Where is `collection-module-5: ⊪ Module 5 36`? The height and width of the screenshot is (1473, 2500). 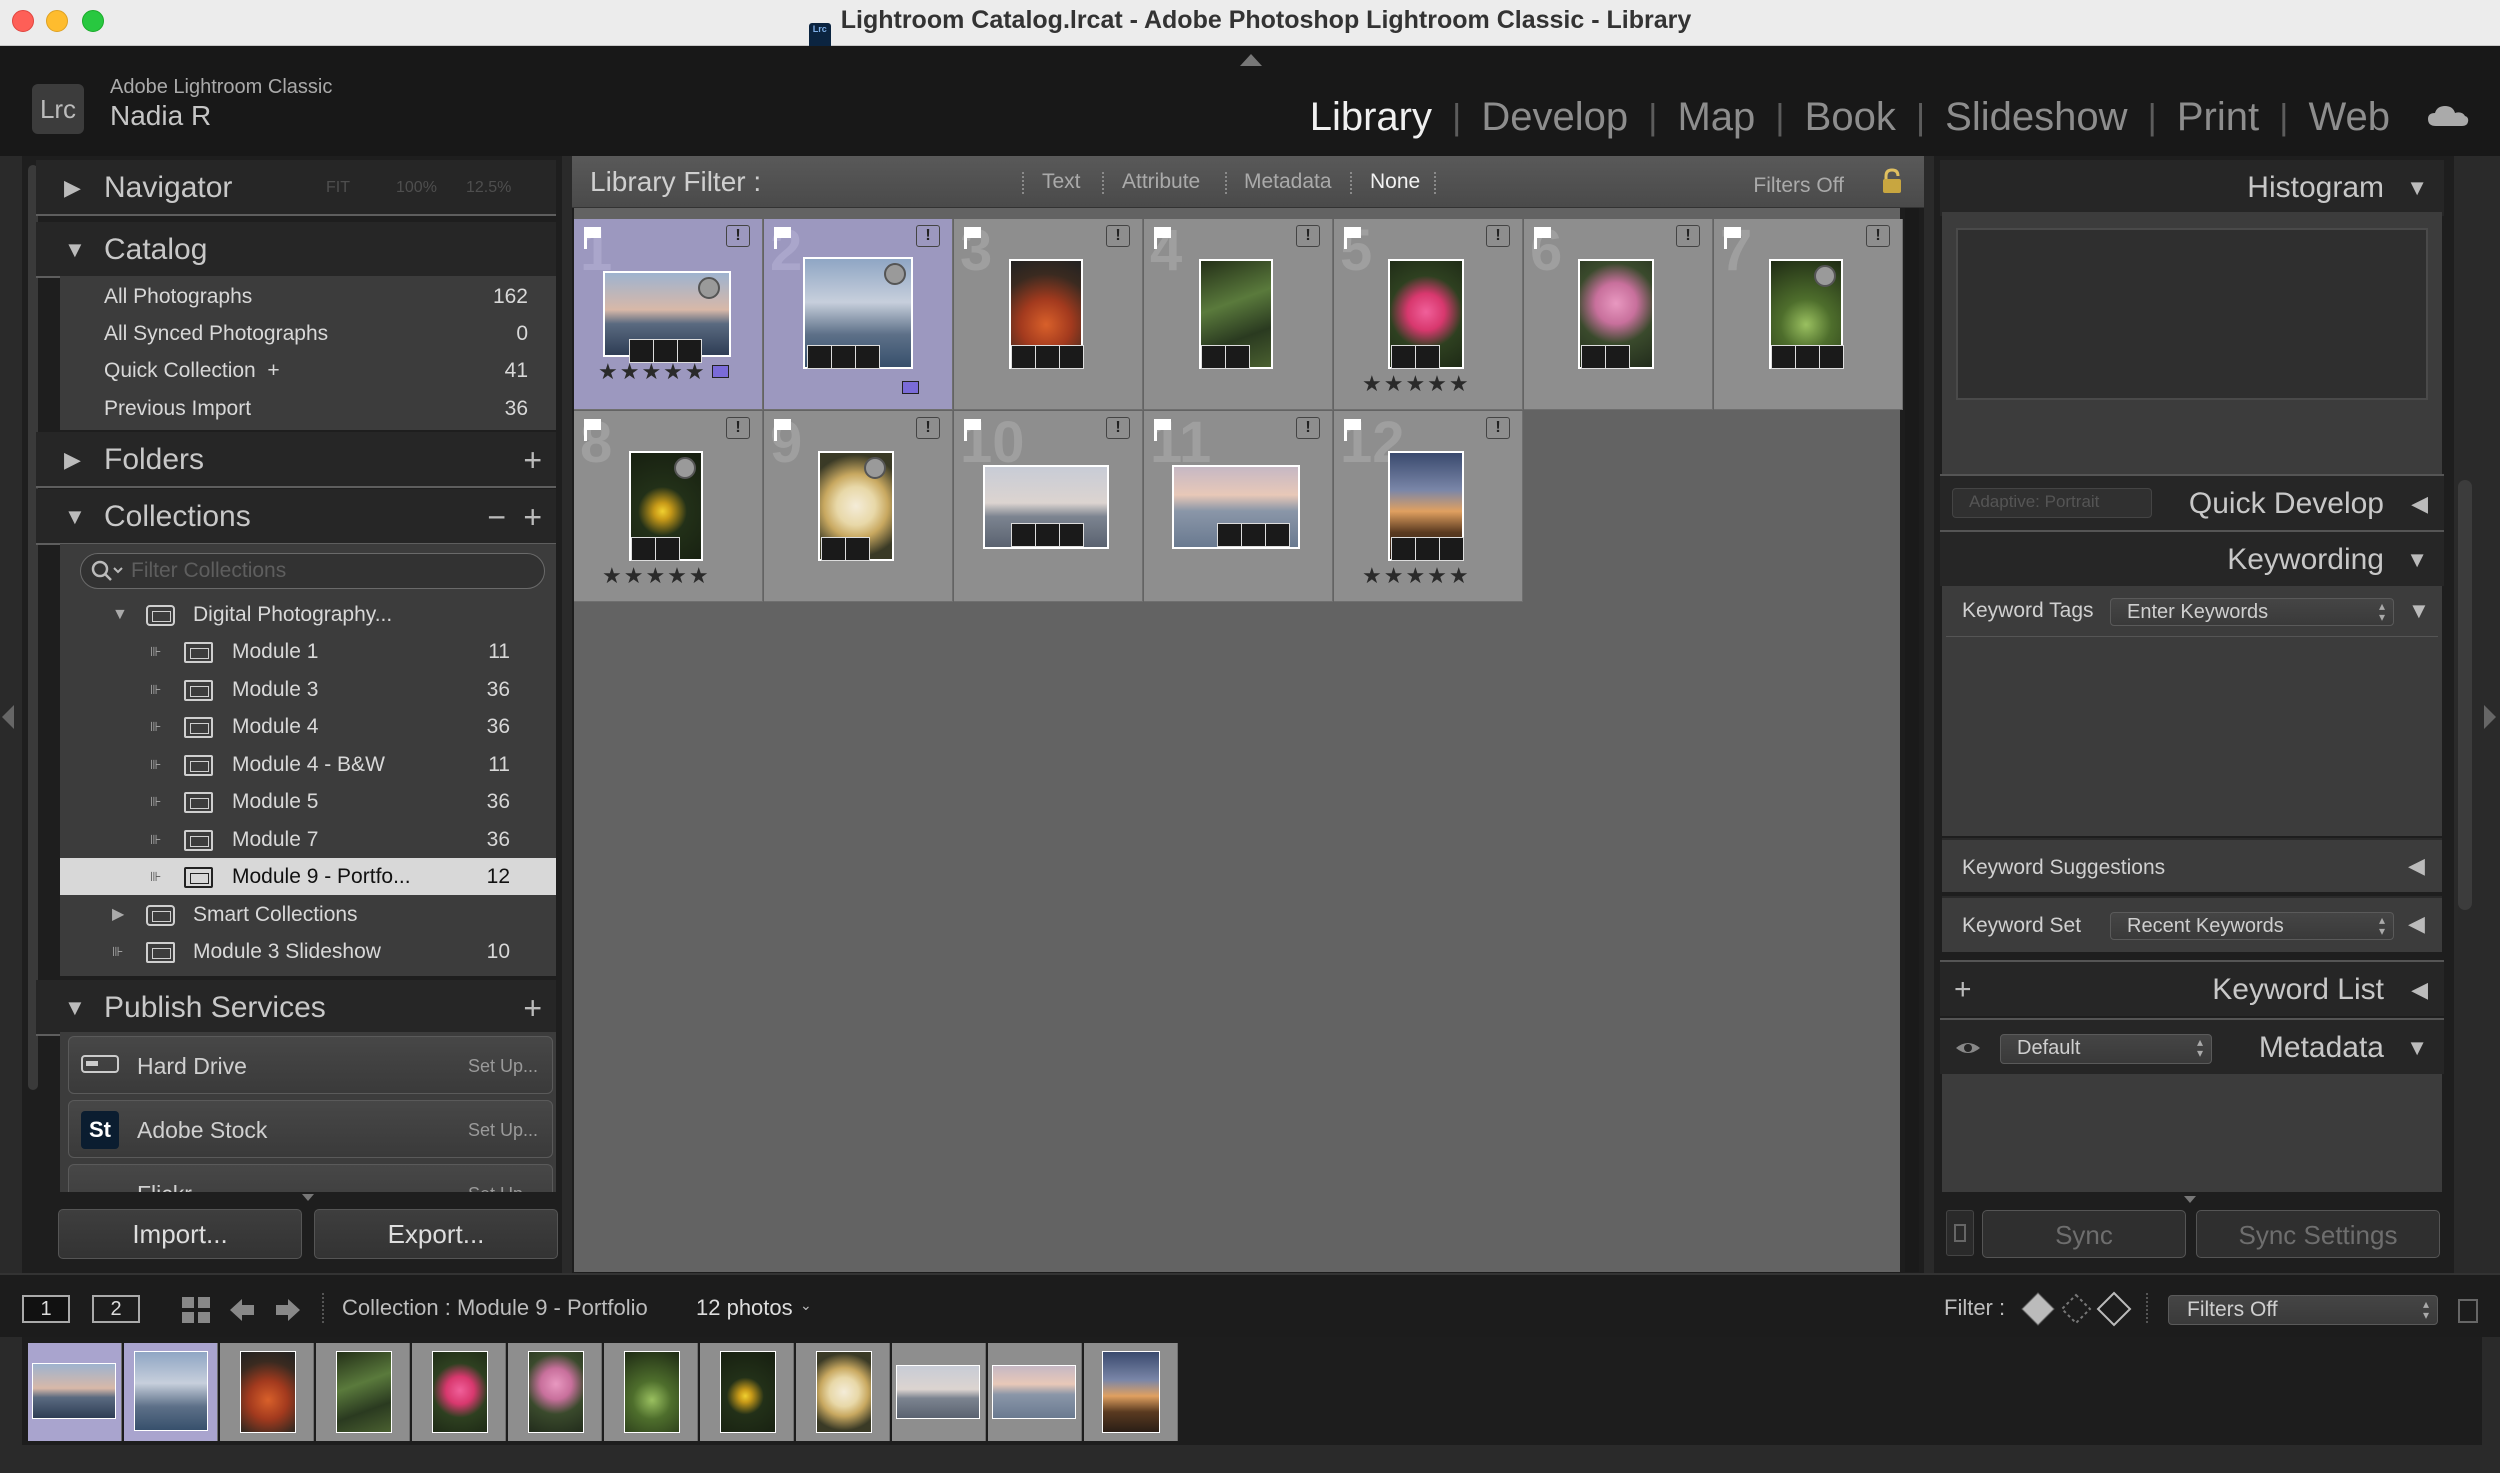
collection-module-5: ⊪ Module 5 36 is located at coordinates (308, 801).